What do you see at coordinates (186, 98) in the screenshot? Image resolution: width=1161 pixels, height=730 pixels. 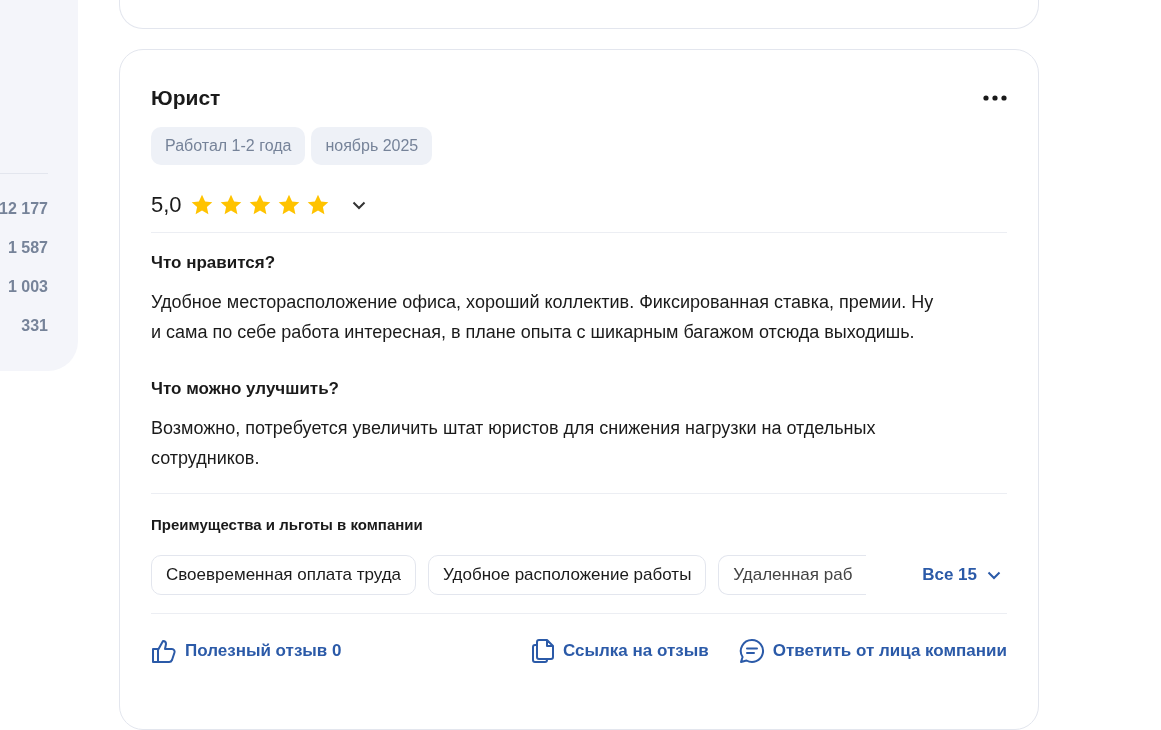 I see `review-title: Юрист` at bounding box center [186, 98].